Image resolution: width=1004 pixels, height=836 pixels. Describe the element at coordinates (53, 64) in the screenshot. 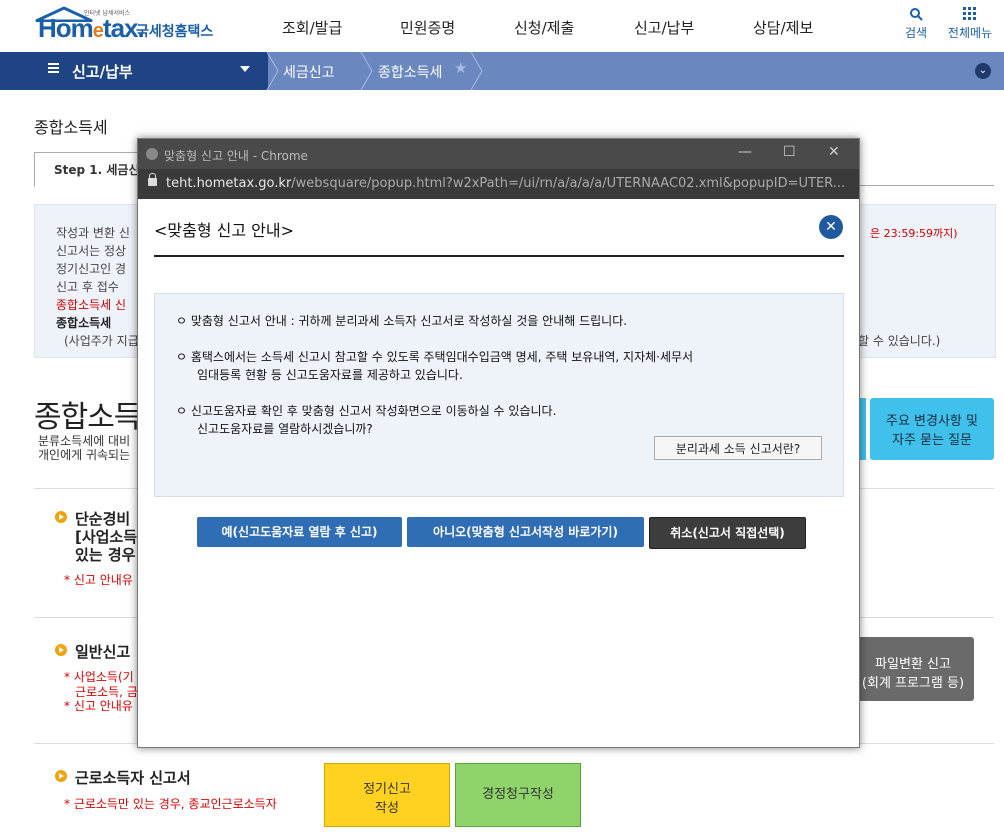

I see `hamburger-icon` at that location.